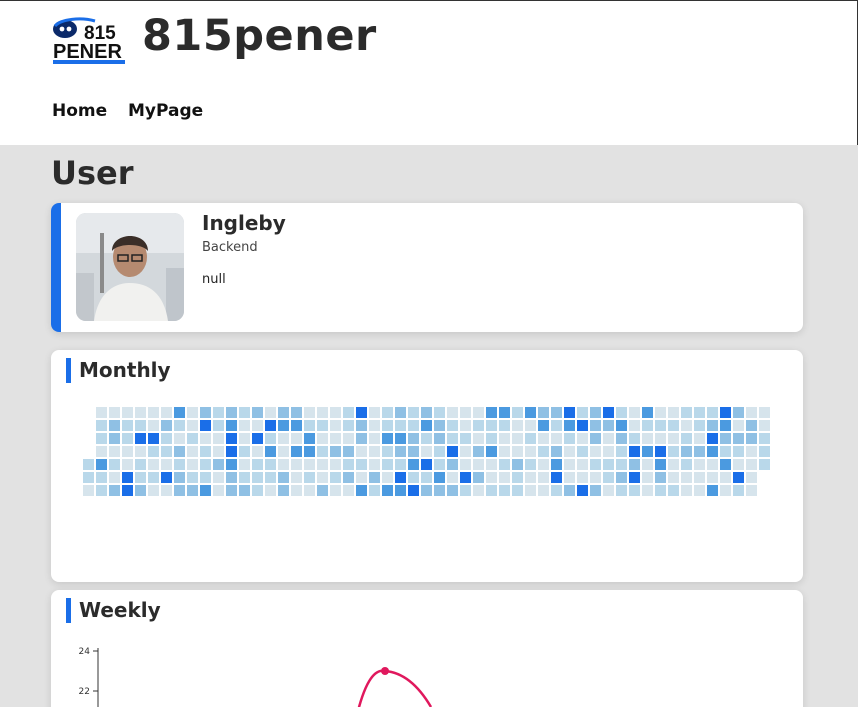  I want to click on user-role: Backend, so click(230, 247).